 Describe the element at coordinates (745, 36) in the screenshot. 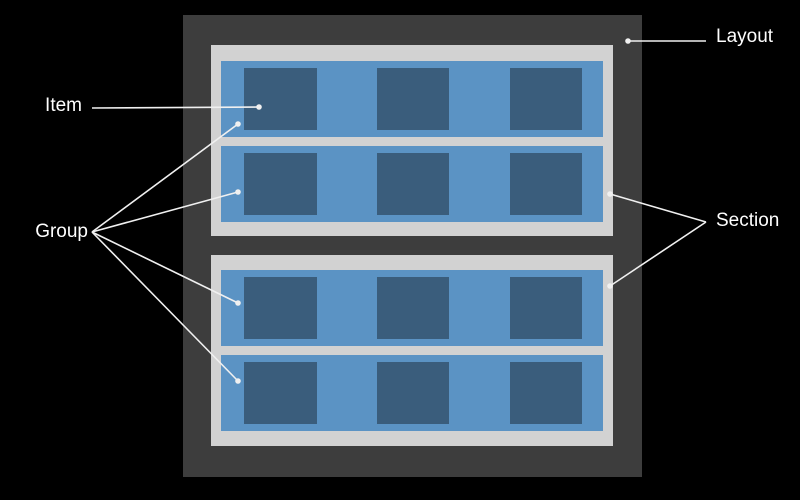

I see `annotation-label-layout: Layout` at that location.